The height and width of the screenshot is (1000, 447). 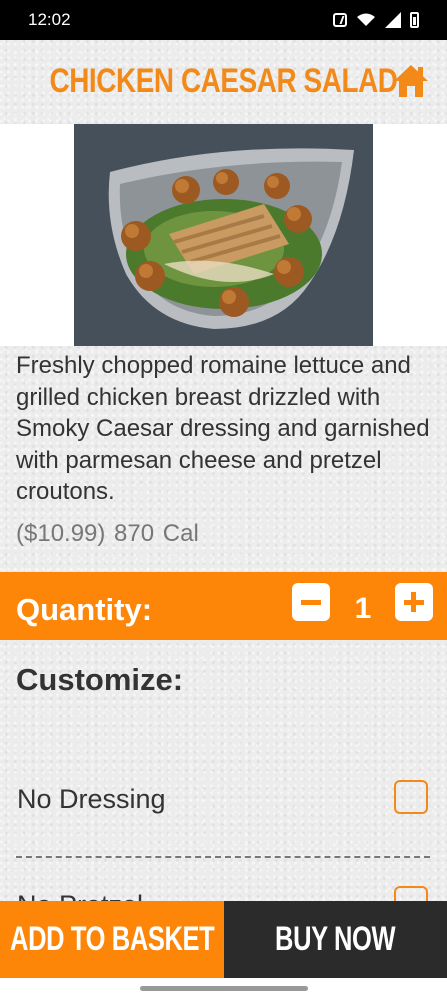 What do you see at coordinates (414, 602) in the screenshot?
I see `increase-quantity-button` at bounding box center [414, 602].